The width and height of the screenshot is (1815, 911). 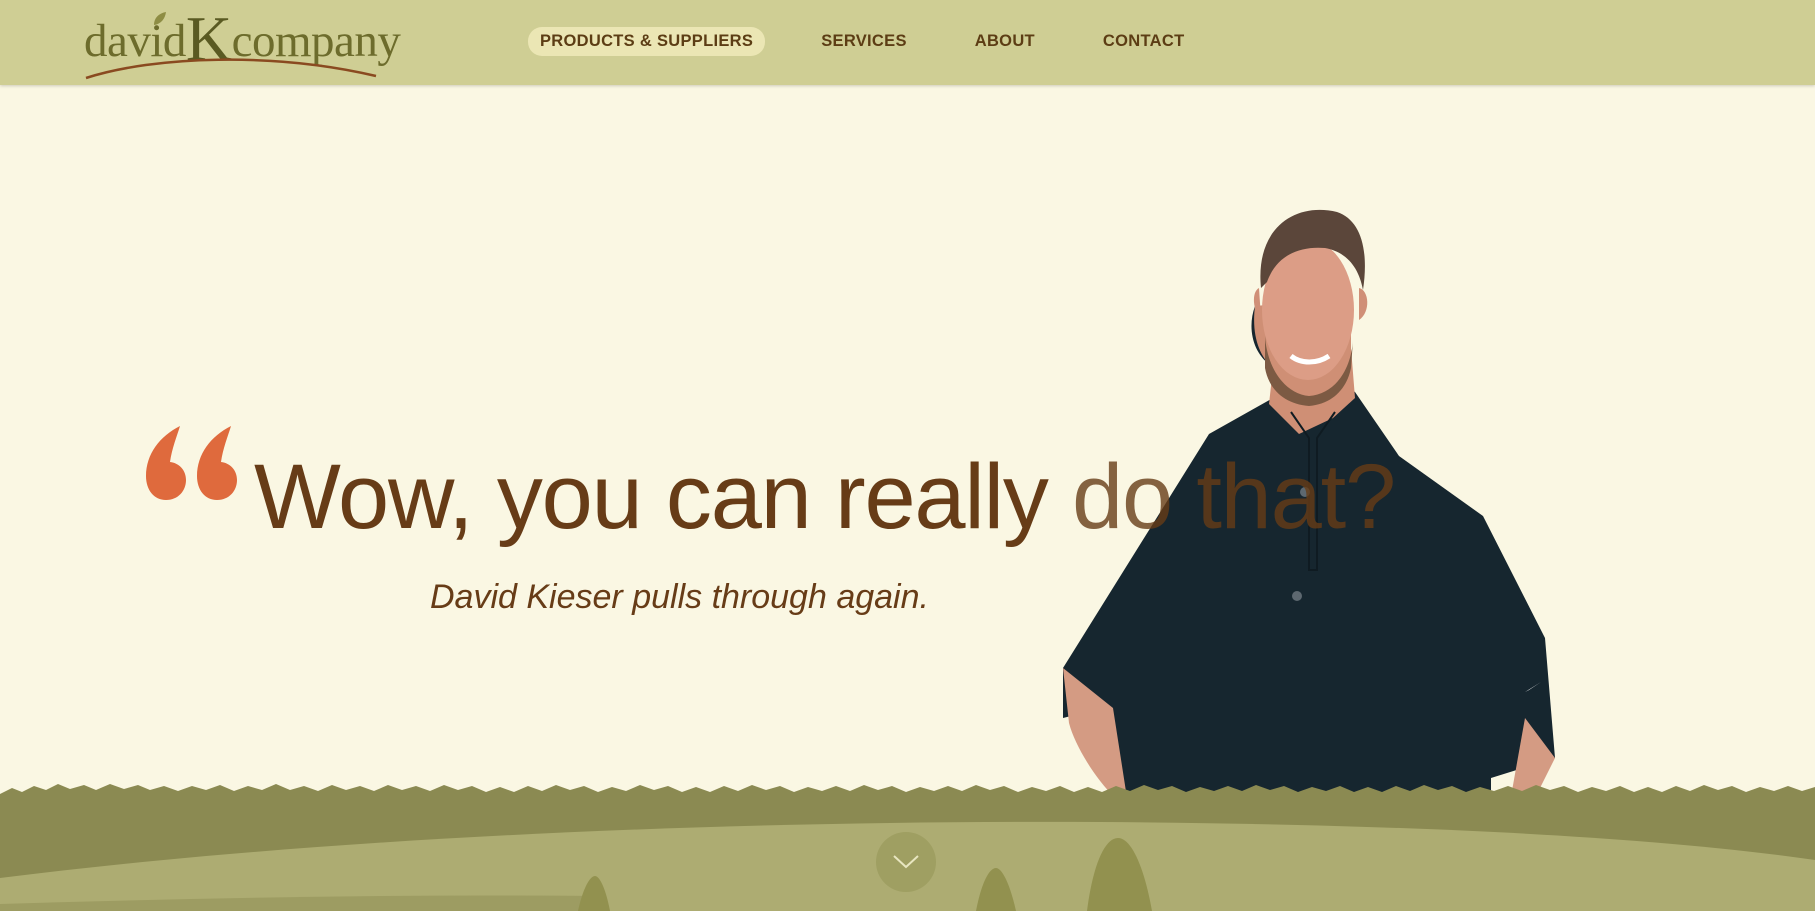 I want to click on logo: davidKcompany, so click(x=245, y=43).